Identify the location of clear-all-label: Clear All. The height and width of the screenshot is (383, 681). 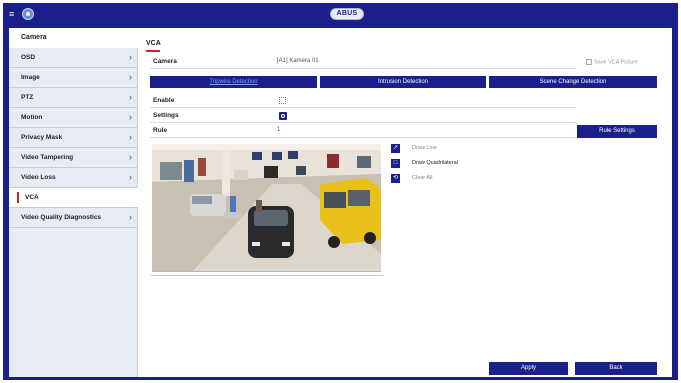
(422, 178).